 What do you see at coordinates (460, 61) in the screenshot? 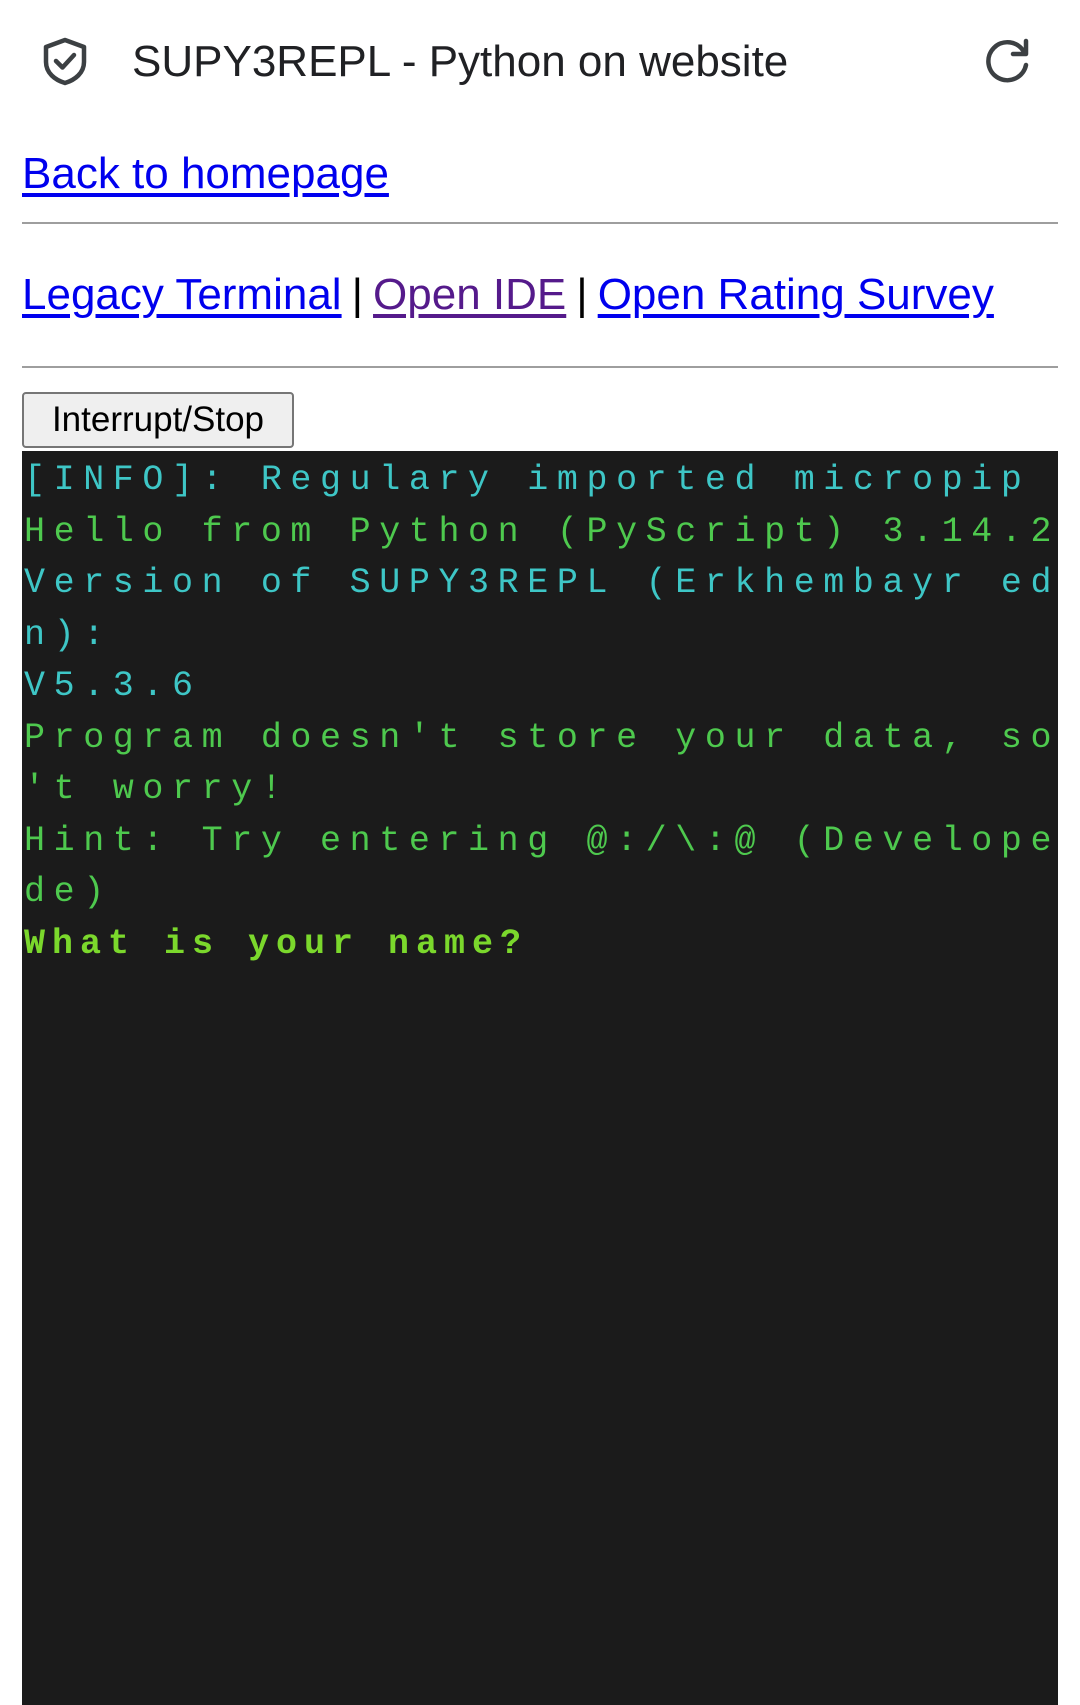
I see `page-title: SUPY3REPL - Python on website` at bounding box center [460, 61].